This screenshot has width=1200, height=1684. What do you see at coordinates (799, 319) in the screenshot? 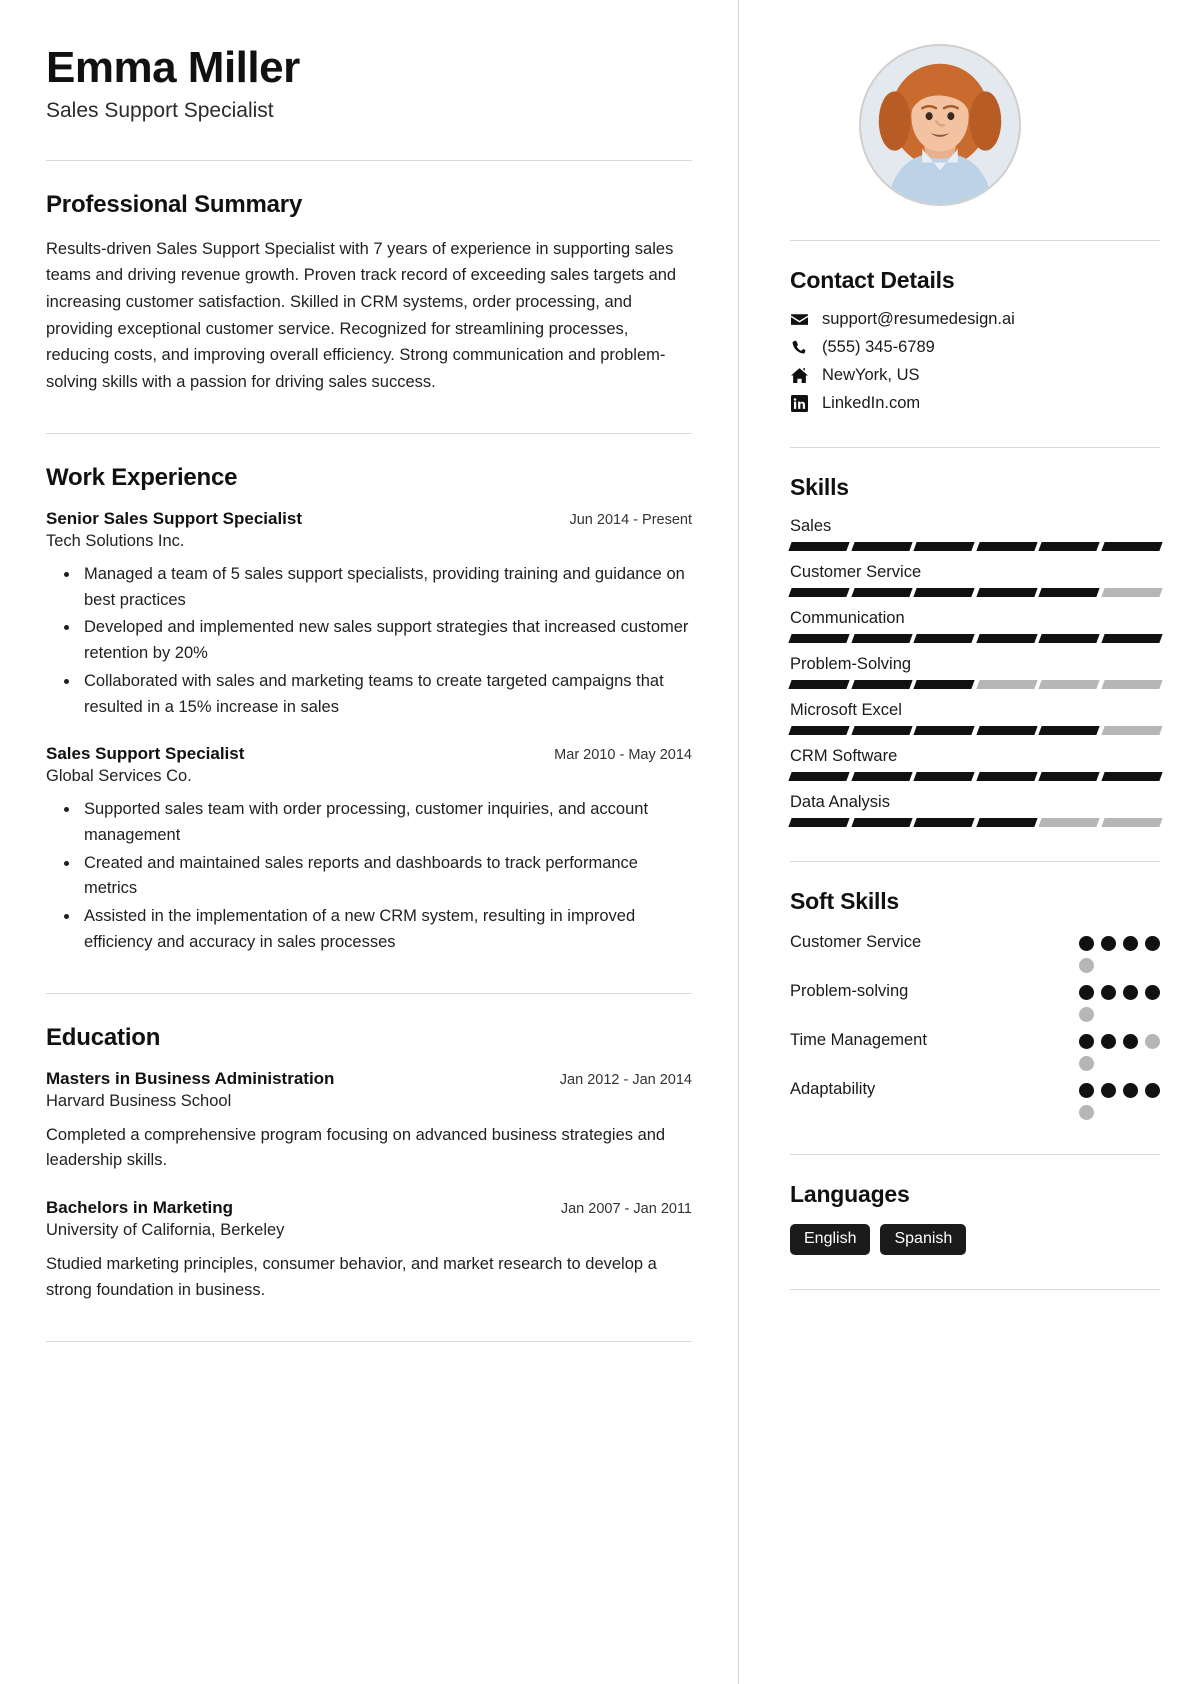
I see `envelope-icon` at bounding box center [799, 319].